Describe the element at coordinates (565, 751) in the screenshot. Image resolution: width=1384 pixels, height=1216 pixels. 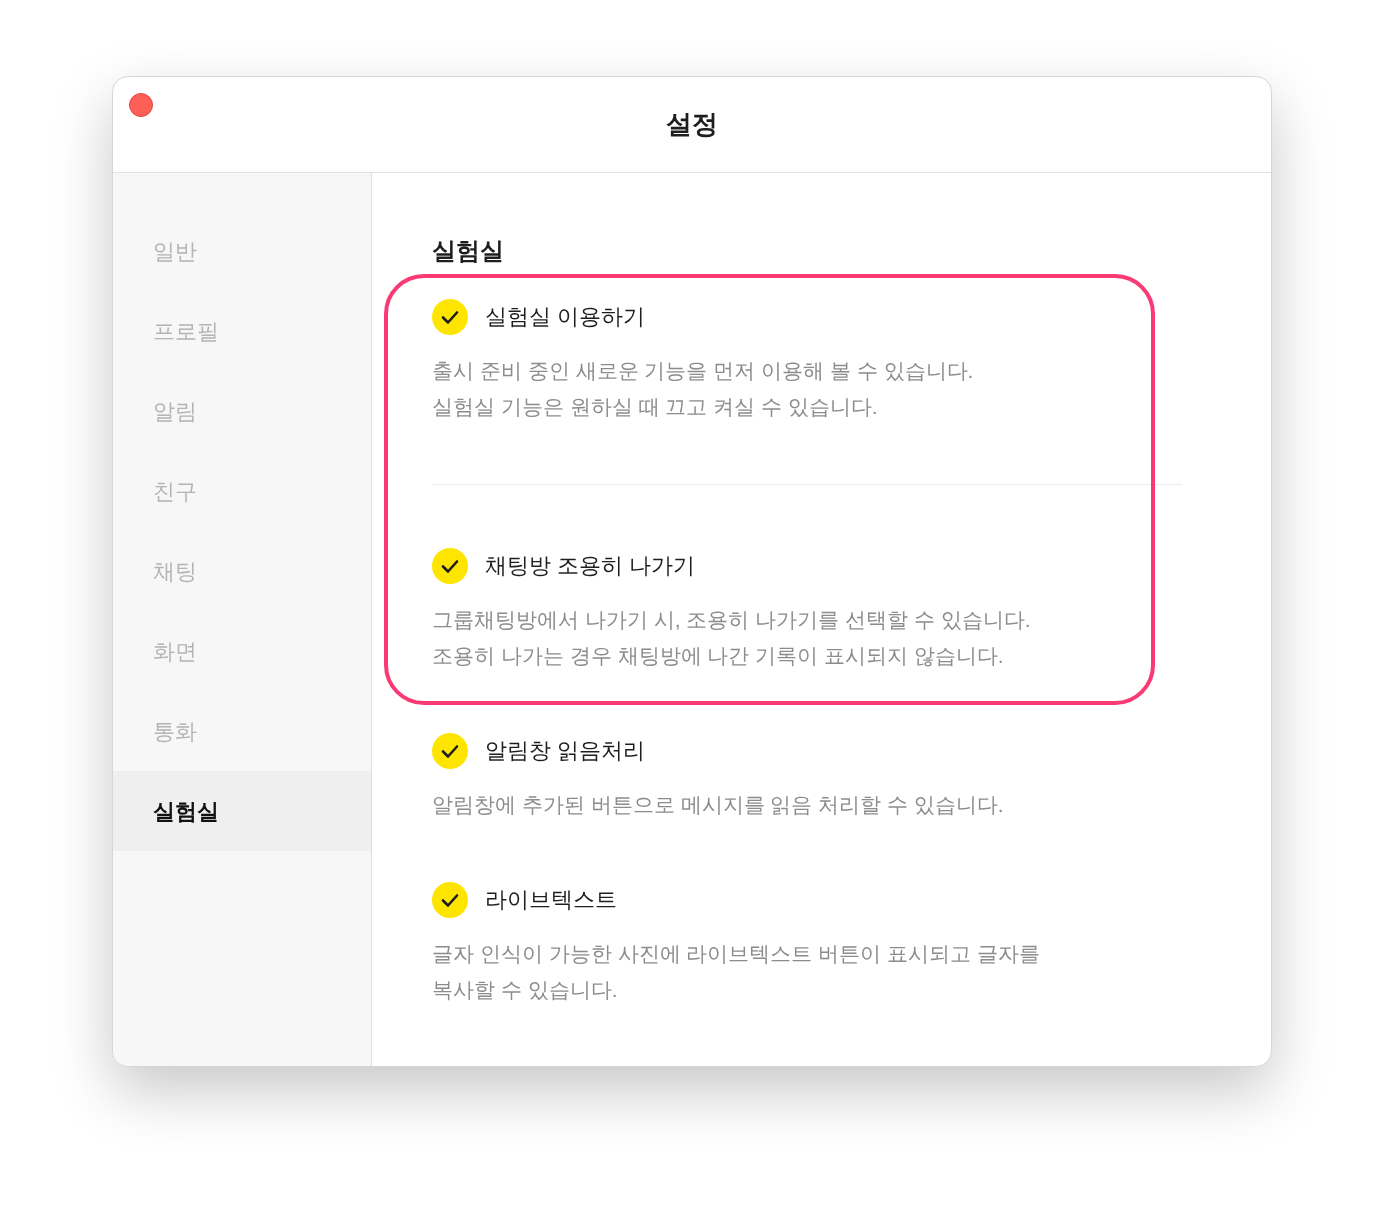
I see `feature-title: 알림창 읽음처리` at that location.